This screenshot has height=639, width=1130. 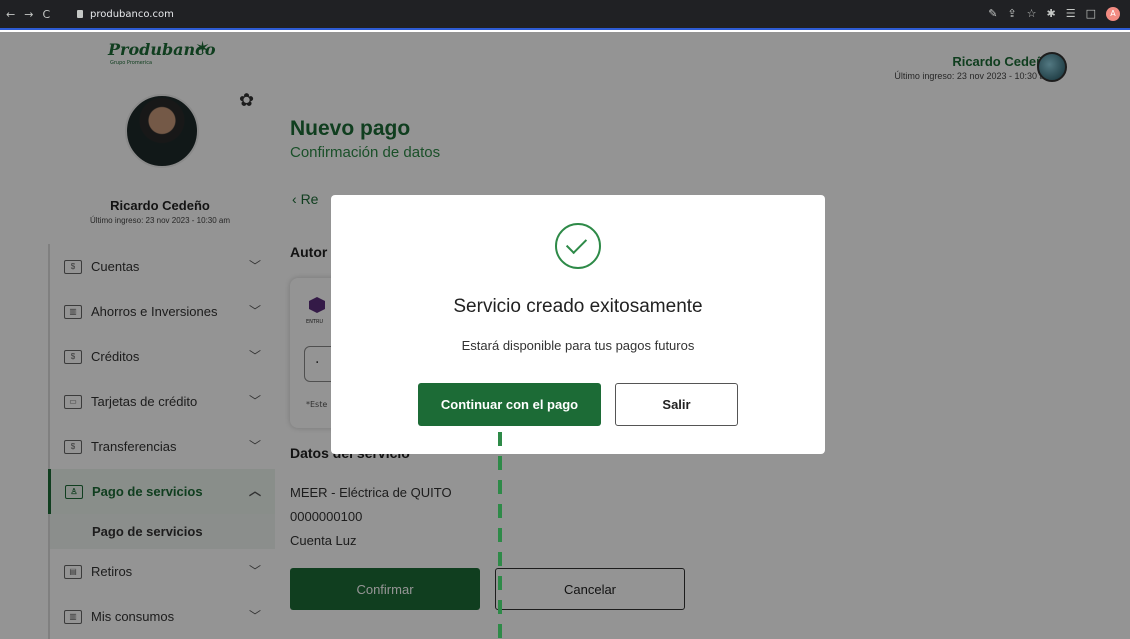 I want to click on browser-nav: ← → C, so click(x=28, y=14).